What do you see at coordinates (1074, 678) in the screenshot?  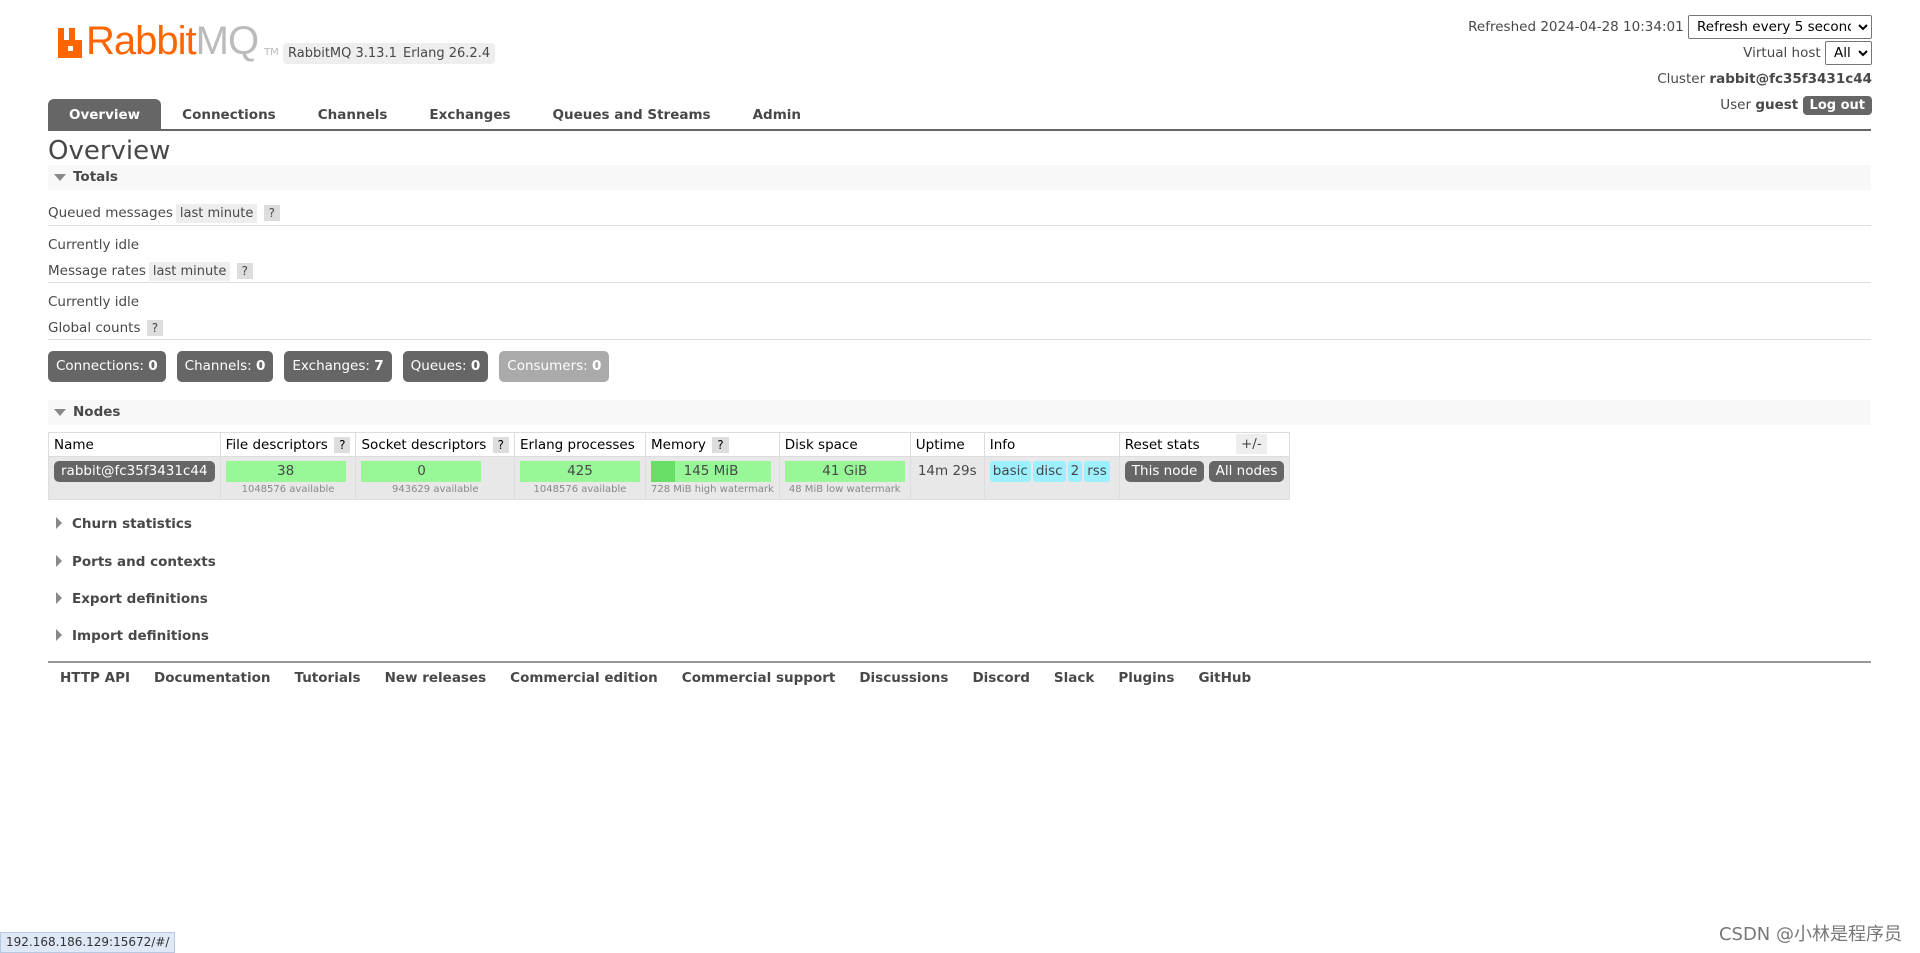 I see `footer-link-slack: Slack` at bounding box center [1074, 678].